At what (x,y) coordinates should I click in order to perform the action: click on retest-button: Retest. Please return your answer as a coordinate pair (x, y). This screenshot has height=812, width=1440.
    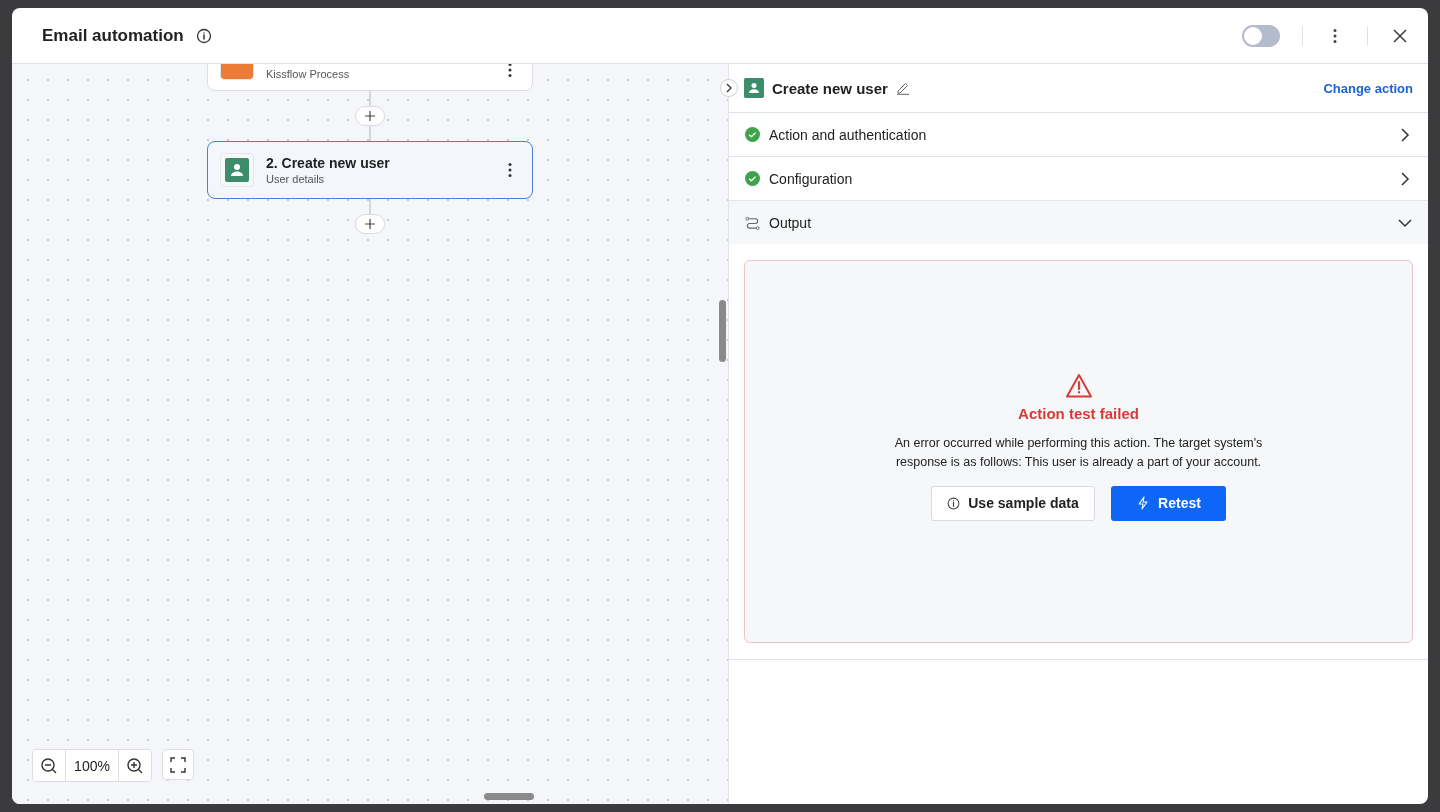
    Looking at the image, I should click on (1168, 503).